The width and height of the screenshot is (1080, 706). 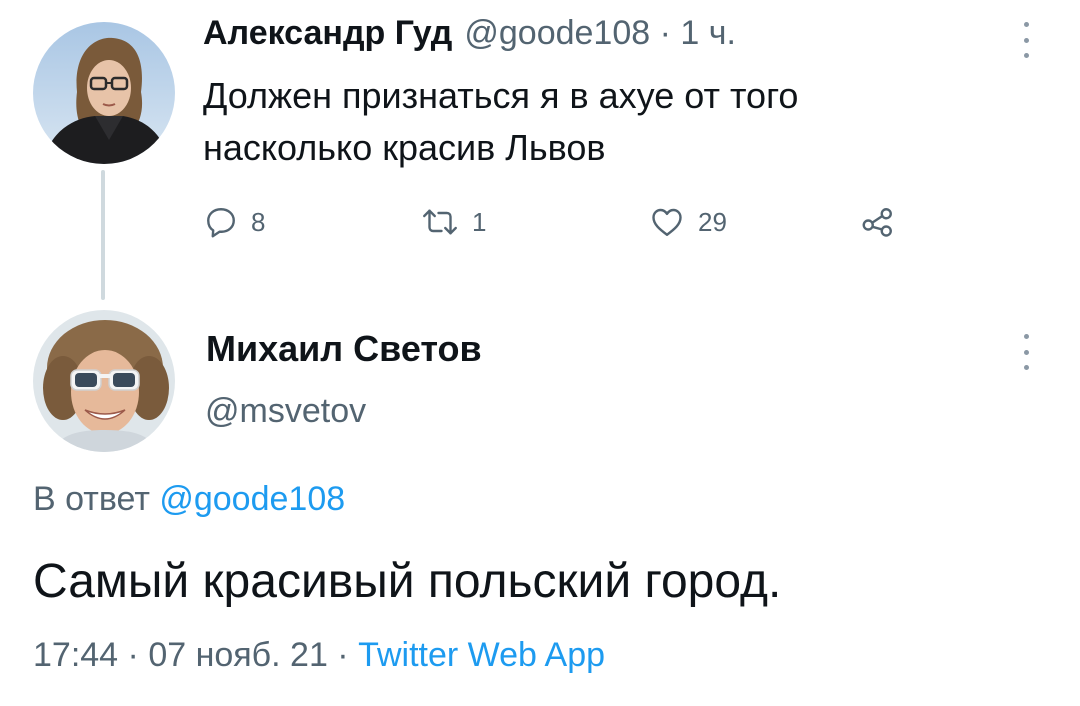 I want to click on tweet2-more-button, so click(x=1026, y=352).